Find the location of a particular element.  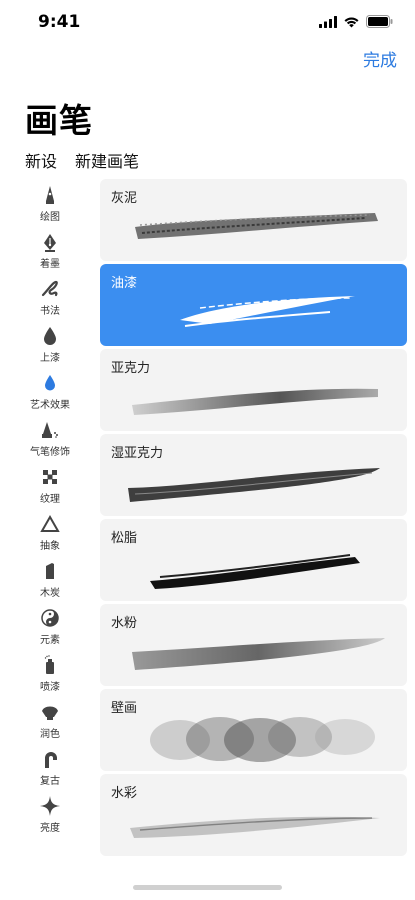

sidebar-item-calligraphy: 书法 is located at coordinates (50, 297).